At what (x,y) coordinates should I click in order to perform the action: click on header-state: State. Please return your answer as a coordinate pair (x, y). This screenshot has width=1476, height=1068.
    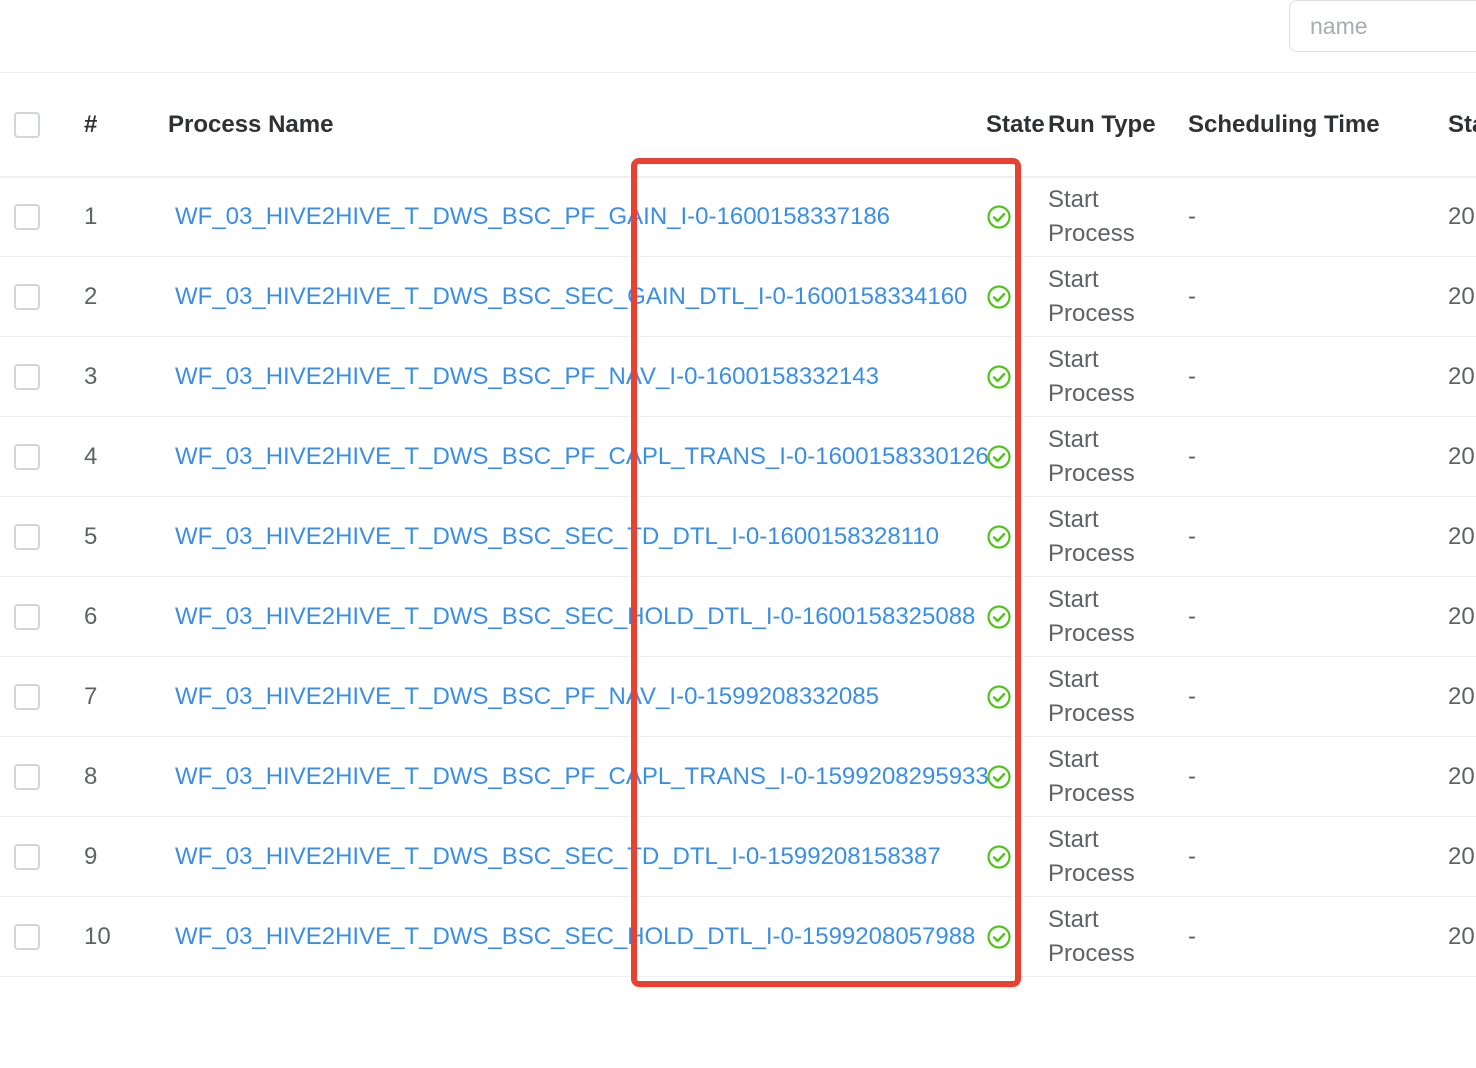
    Looking at the image, I should click on (1015, 124).